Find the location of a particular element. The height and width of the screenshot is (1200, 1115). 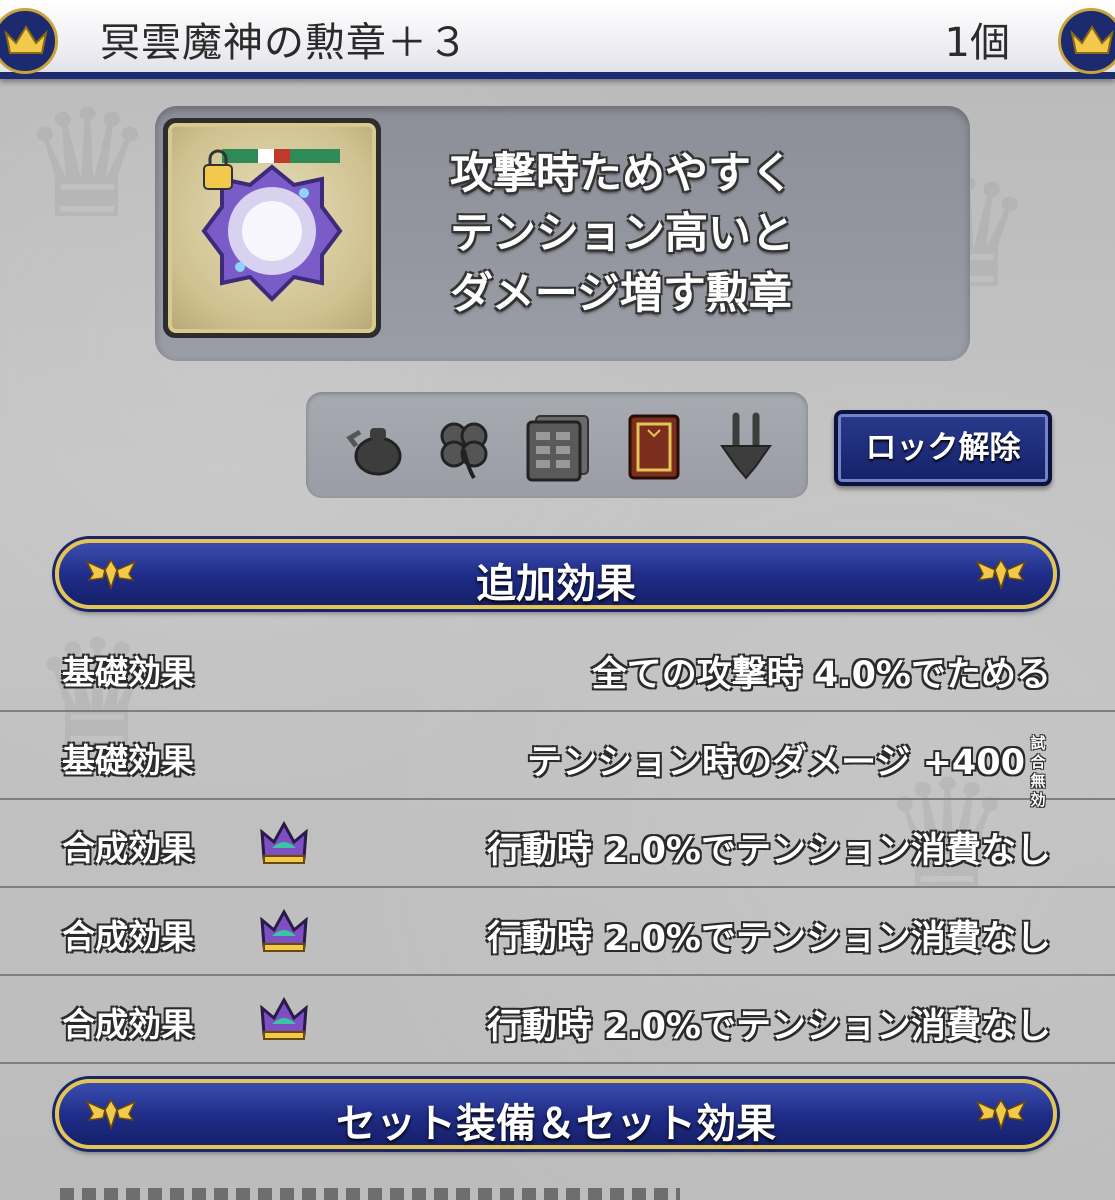

item-action-bar is located at coordinates (557, 445).